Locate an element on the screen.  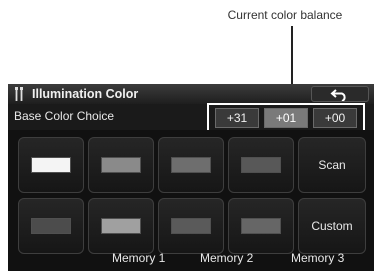
memory-3-button is located at coordinates (261, 226).